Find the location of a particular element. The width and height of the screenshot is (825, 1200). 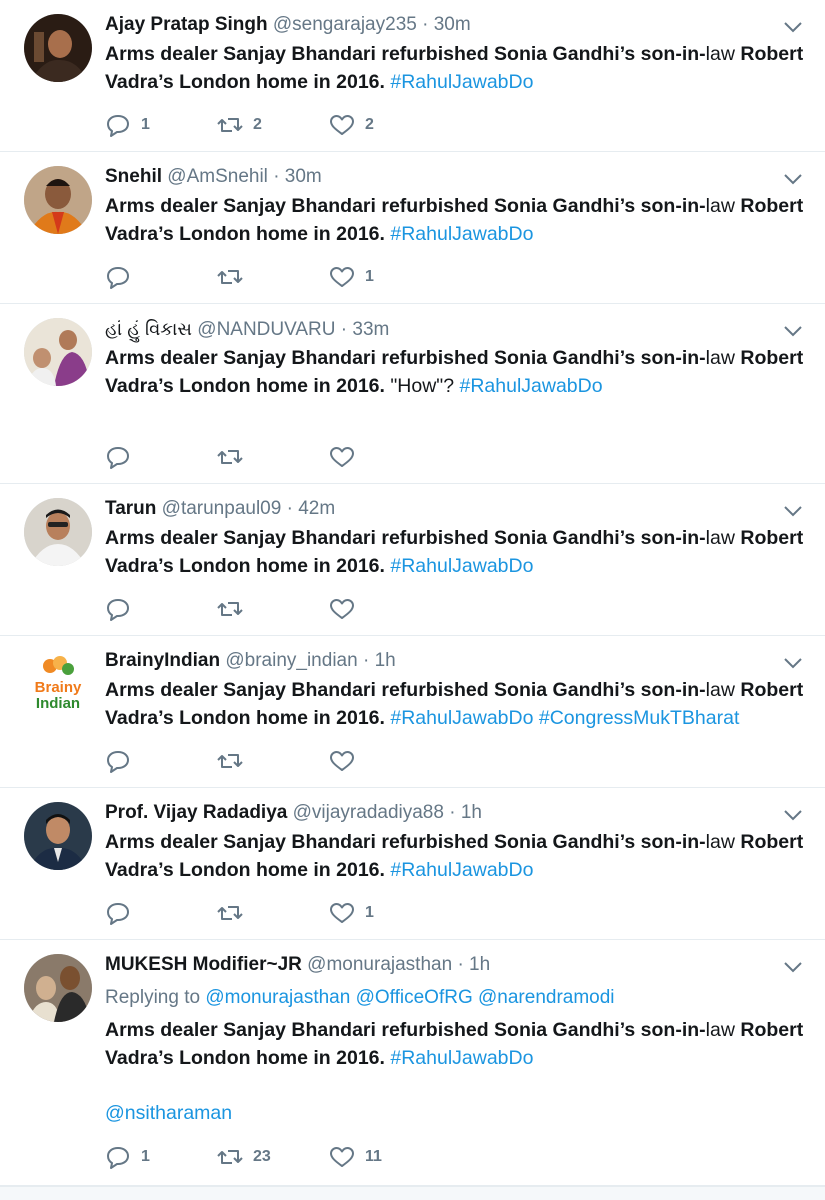

like-button: 11 is located at coordinates (355, 1157).